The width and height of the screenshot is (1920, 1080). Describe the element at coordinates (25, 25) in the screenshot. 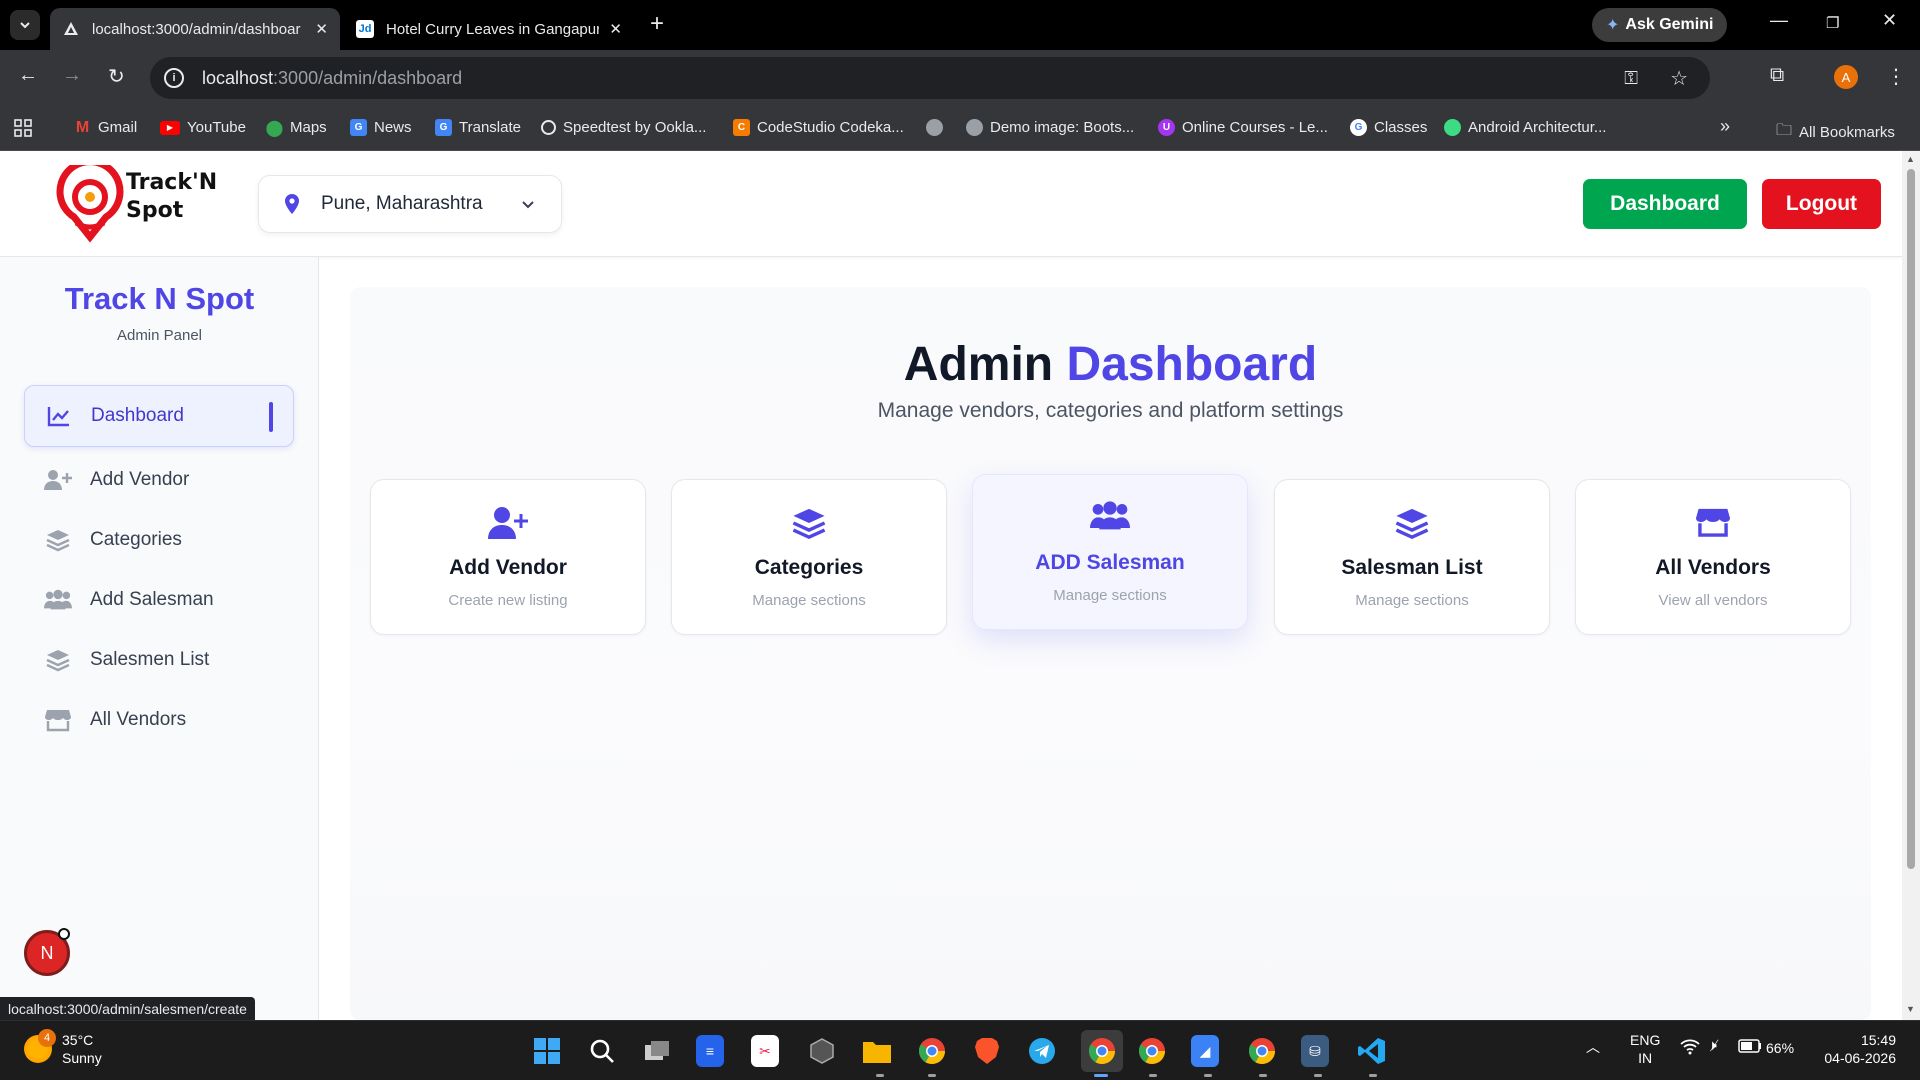

I see `tab-search-button` at that location.